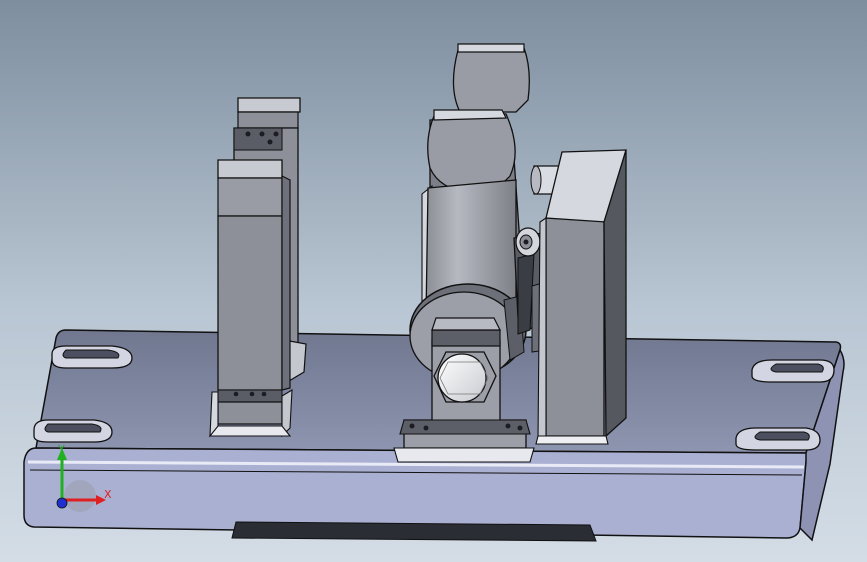  What do you see at coordinates (62, 503) in the screenshot?
I see `z-axis-marker` at bounding box center [62, 503].